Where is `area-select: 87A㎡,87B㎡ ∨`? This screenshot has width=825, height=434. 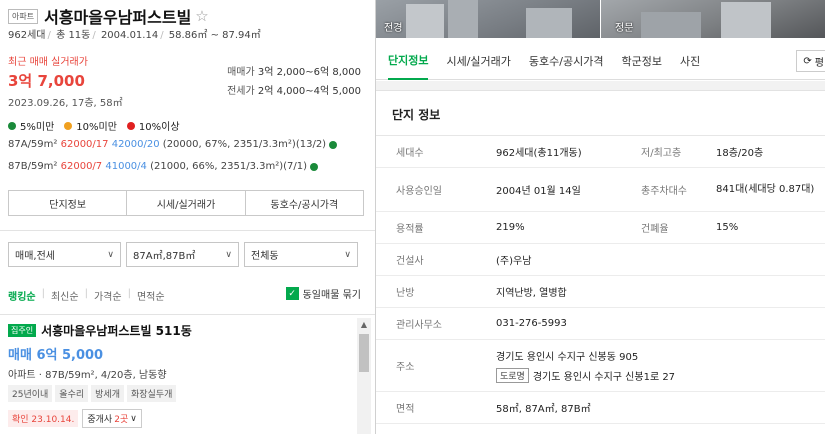
area-select: 87A㎡,87B㎡ ∨ is located at coordinates (182, 254).